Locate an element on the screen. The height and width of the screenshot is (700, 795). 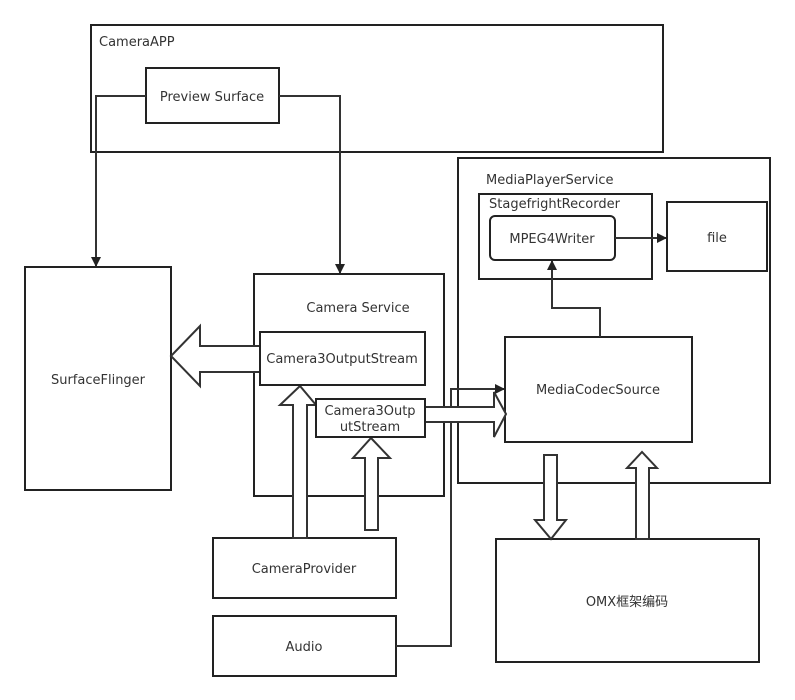
svg-text: Camera3OutputStream is located at coordinates (341, 359).